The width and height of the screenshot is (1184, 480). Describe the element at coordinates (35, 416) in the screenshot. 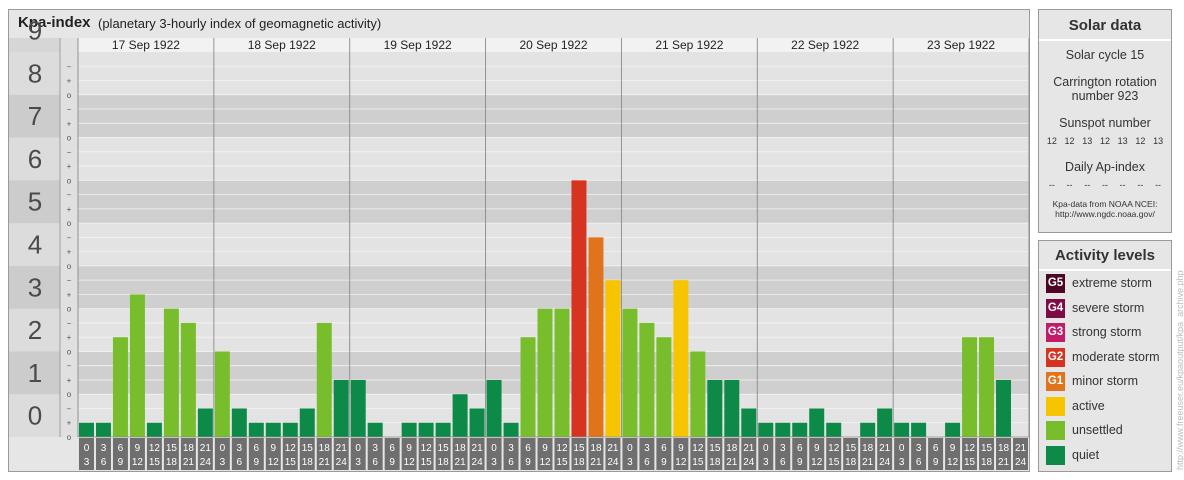

I see `y-tick-label: 0` at that location.